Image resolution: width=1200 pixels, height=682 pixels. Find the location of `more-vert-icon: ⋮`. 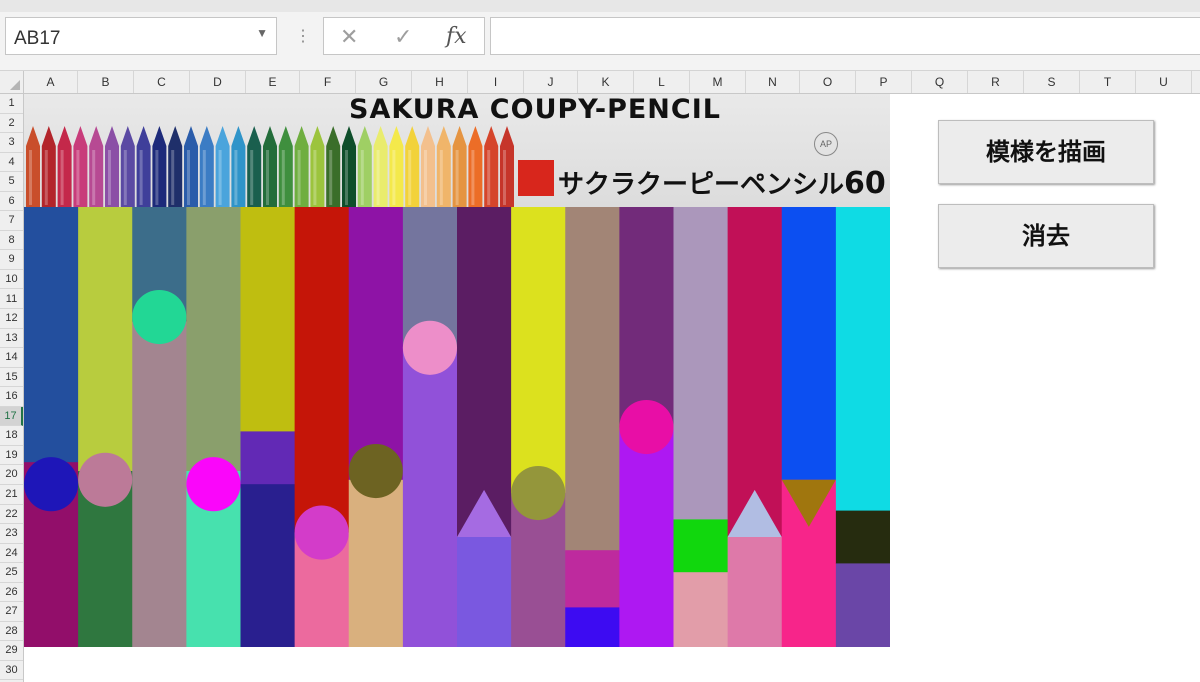

more-vert-icon: ⋮ is located at coordinates (303, 36).